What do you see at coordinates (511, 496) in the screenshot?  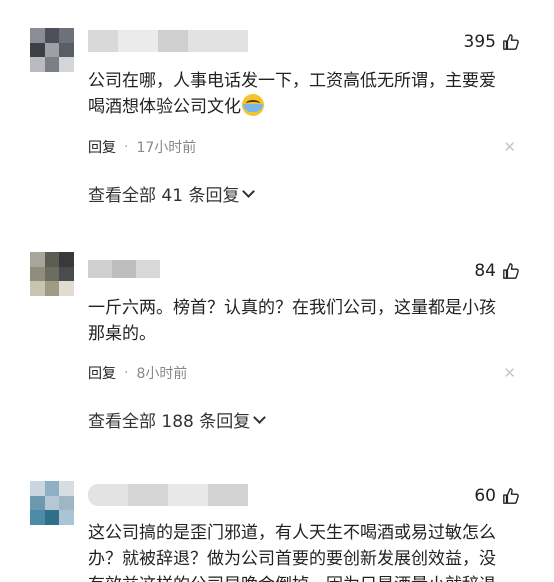 I see `thumbs-up-icon` at bounding box center [511, 496].